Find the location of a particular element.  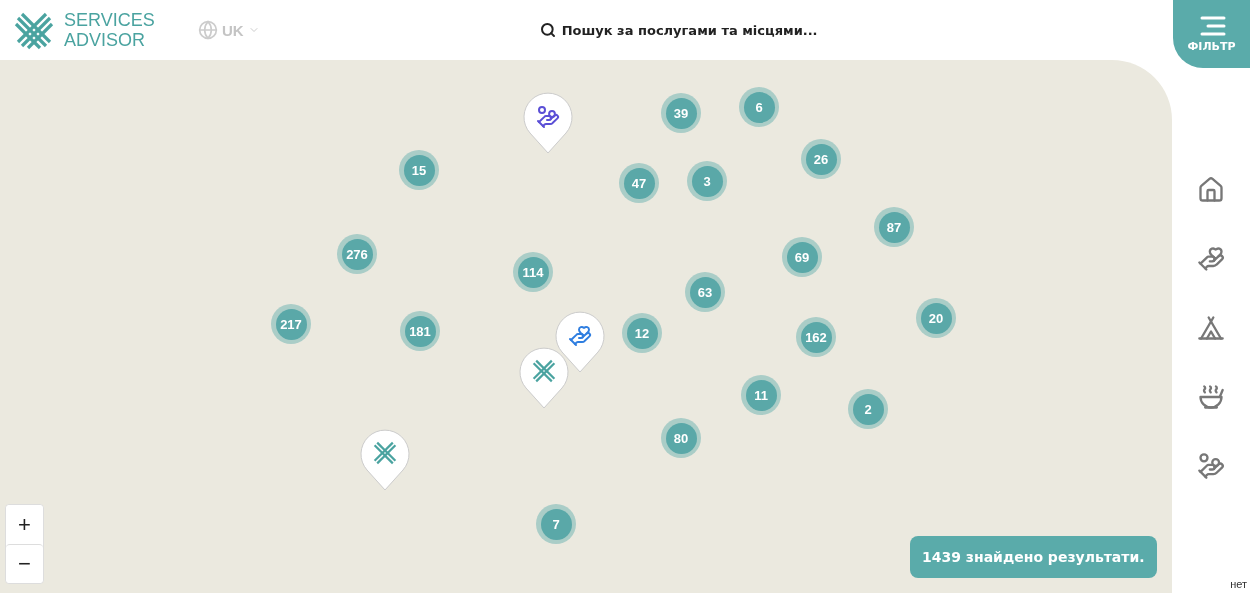

cluster-marker: 26 is located at coordinates (821, 159).